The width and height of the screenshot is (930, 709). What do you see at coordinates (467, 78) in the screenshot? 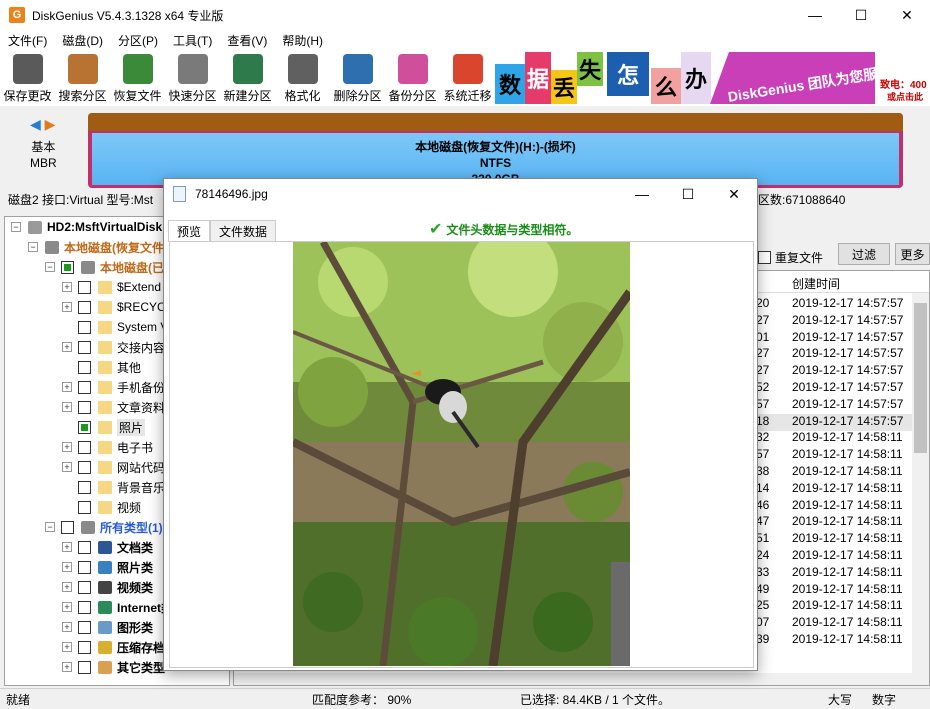
I see `toolbar-button-8: 系统迁移` at bounding box center [467, 78].